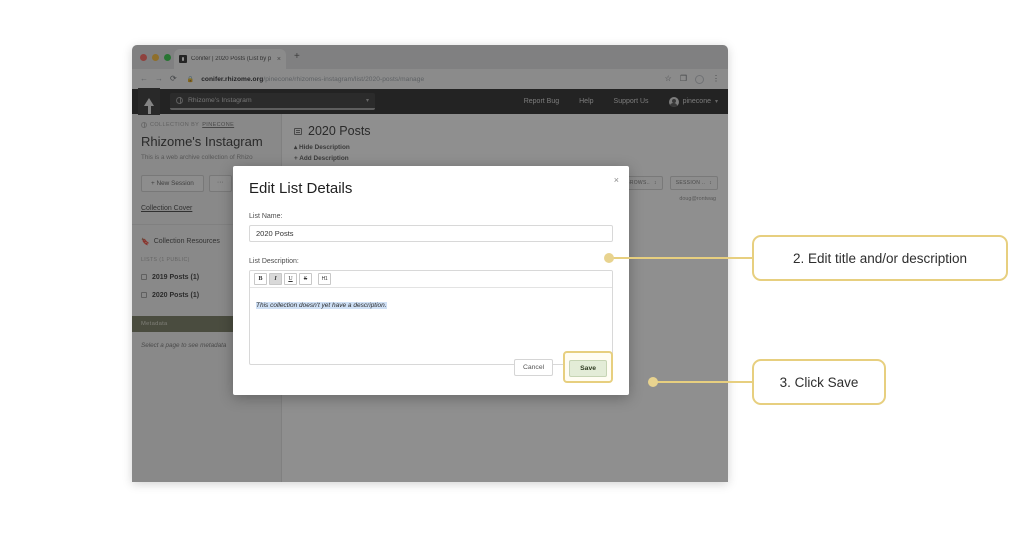 The image size is (1024, 534). Describe the element at coordinates (616, 180) in the screenshot. I see `close-icon: ×` at that location.